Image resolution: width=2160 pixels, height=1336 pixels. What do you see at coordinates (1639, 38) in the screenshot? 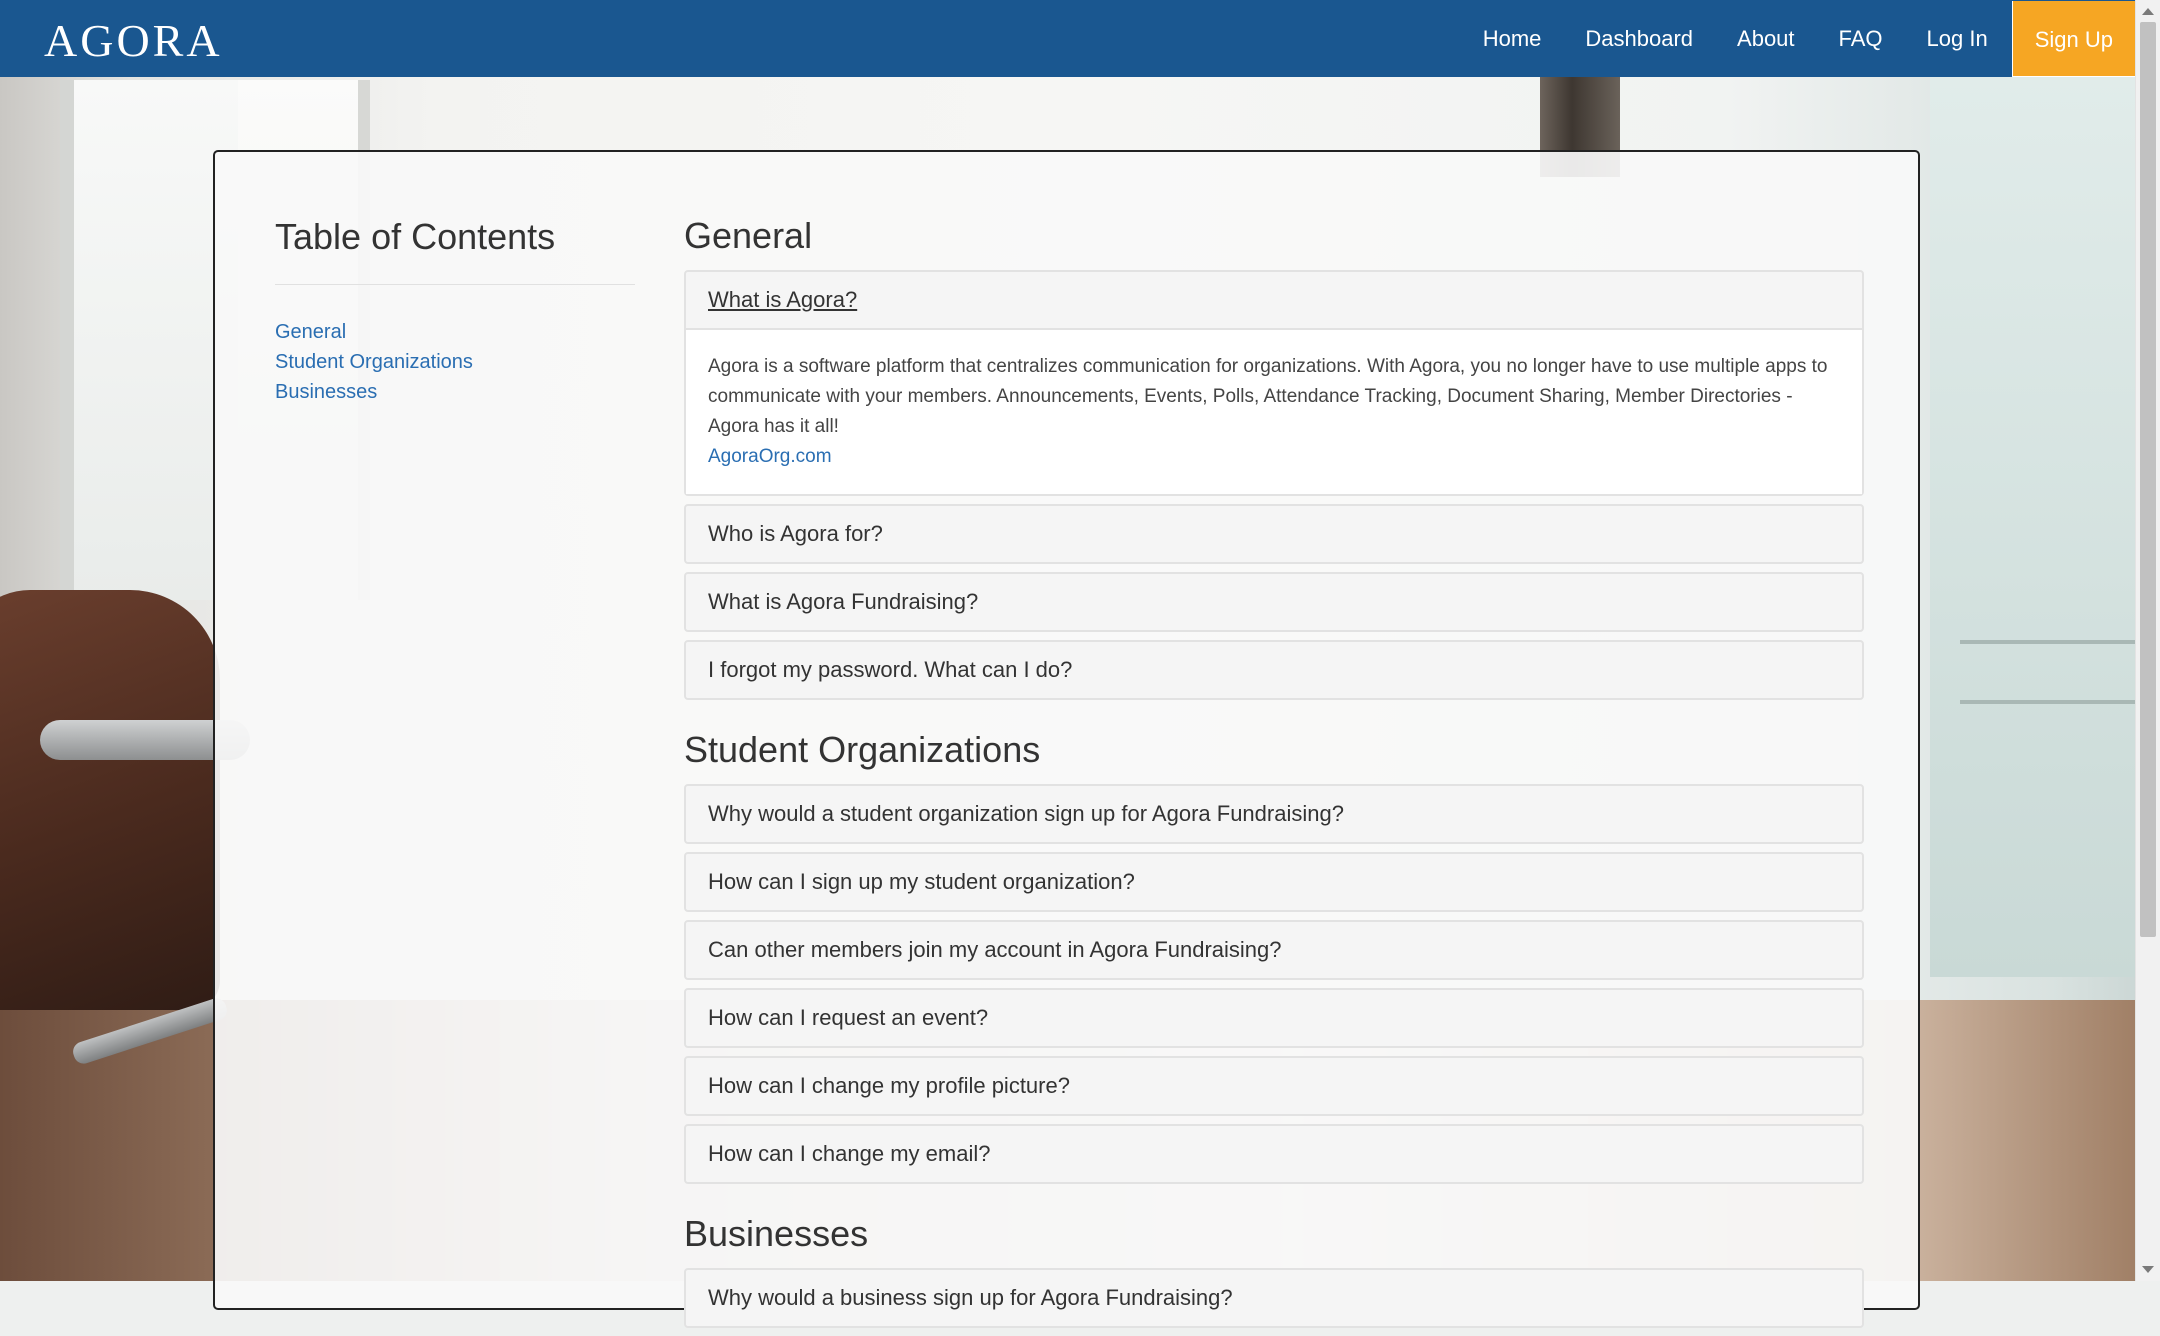
I see `nav-dashboard-link: Dashboard` at bounding box center [1639, 38].